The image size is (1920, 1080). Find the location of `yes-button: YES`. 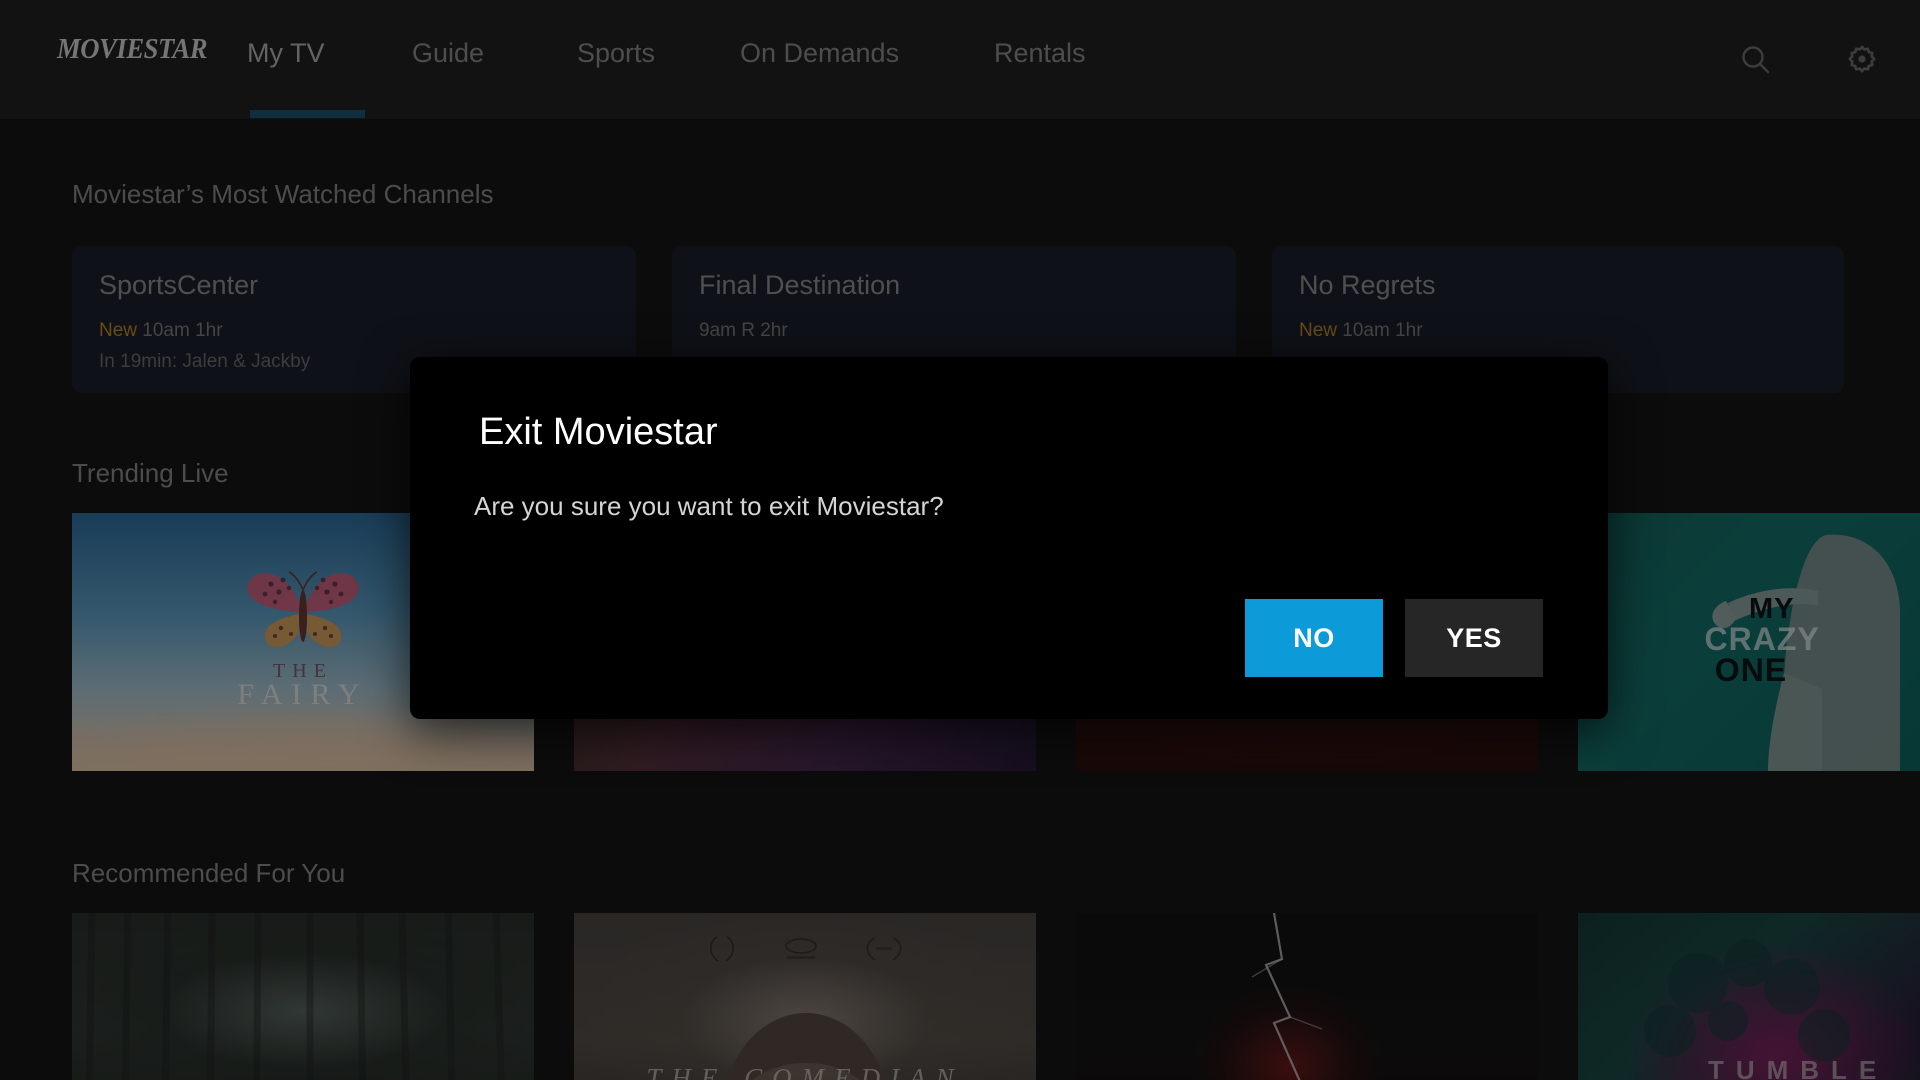

yes-button: YES is located at coordinates (1474, 638).